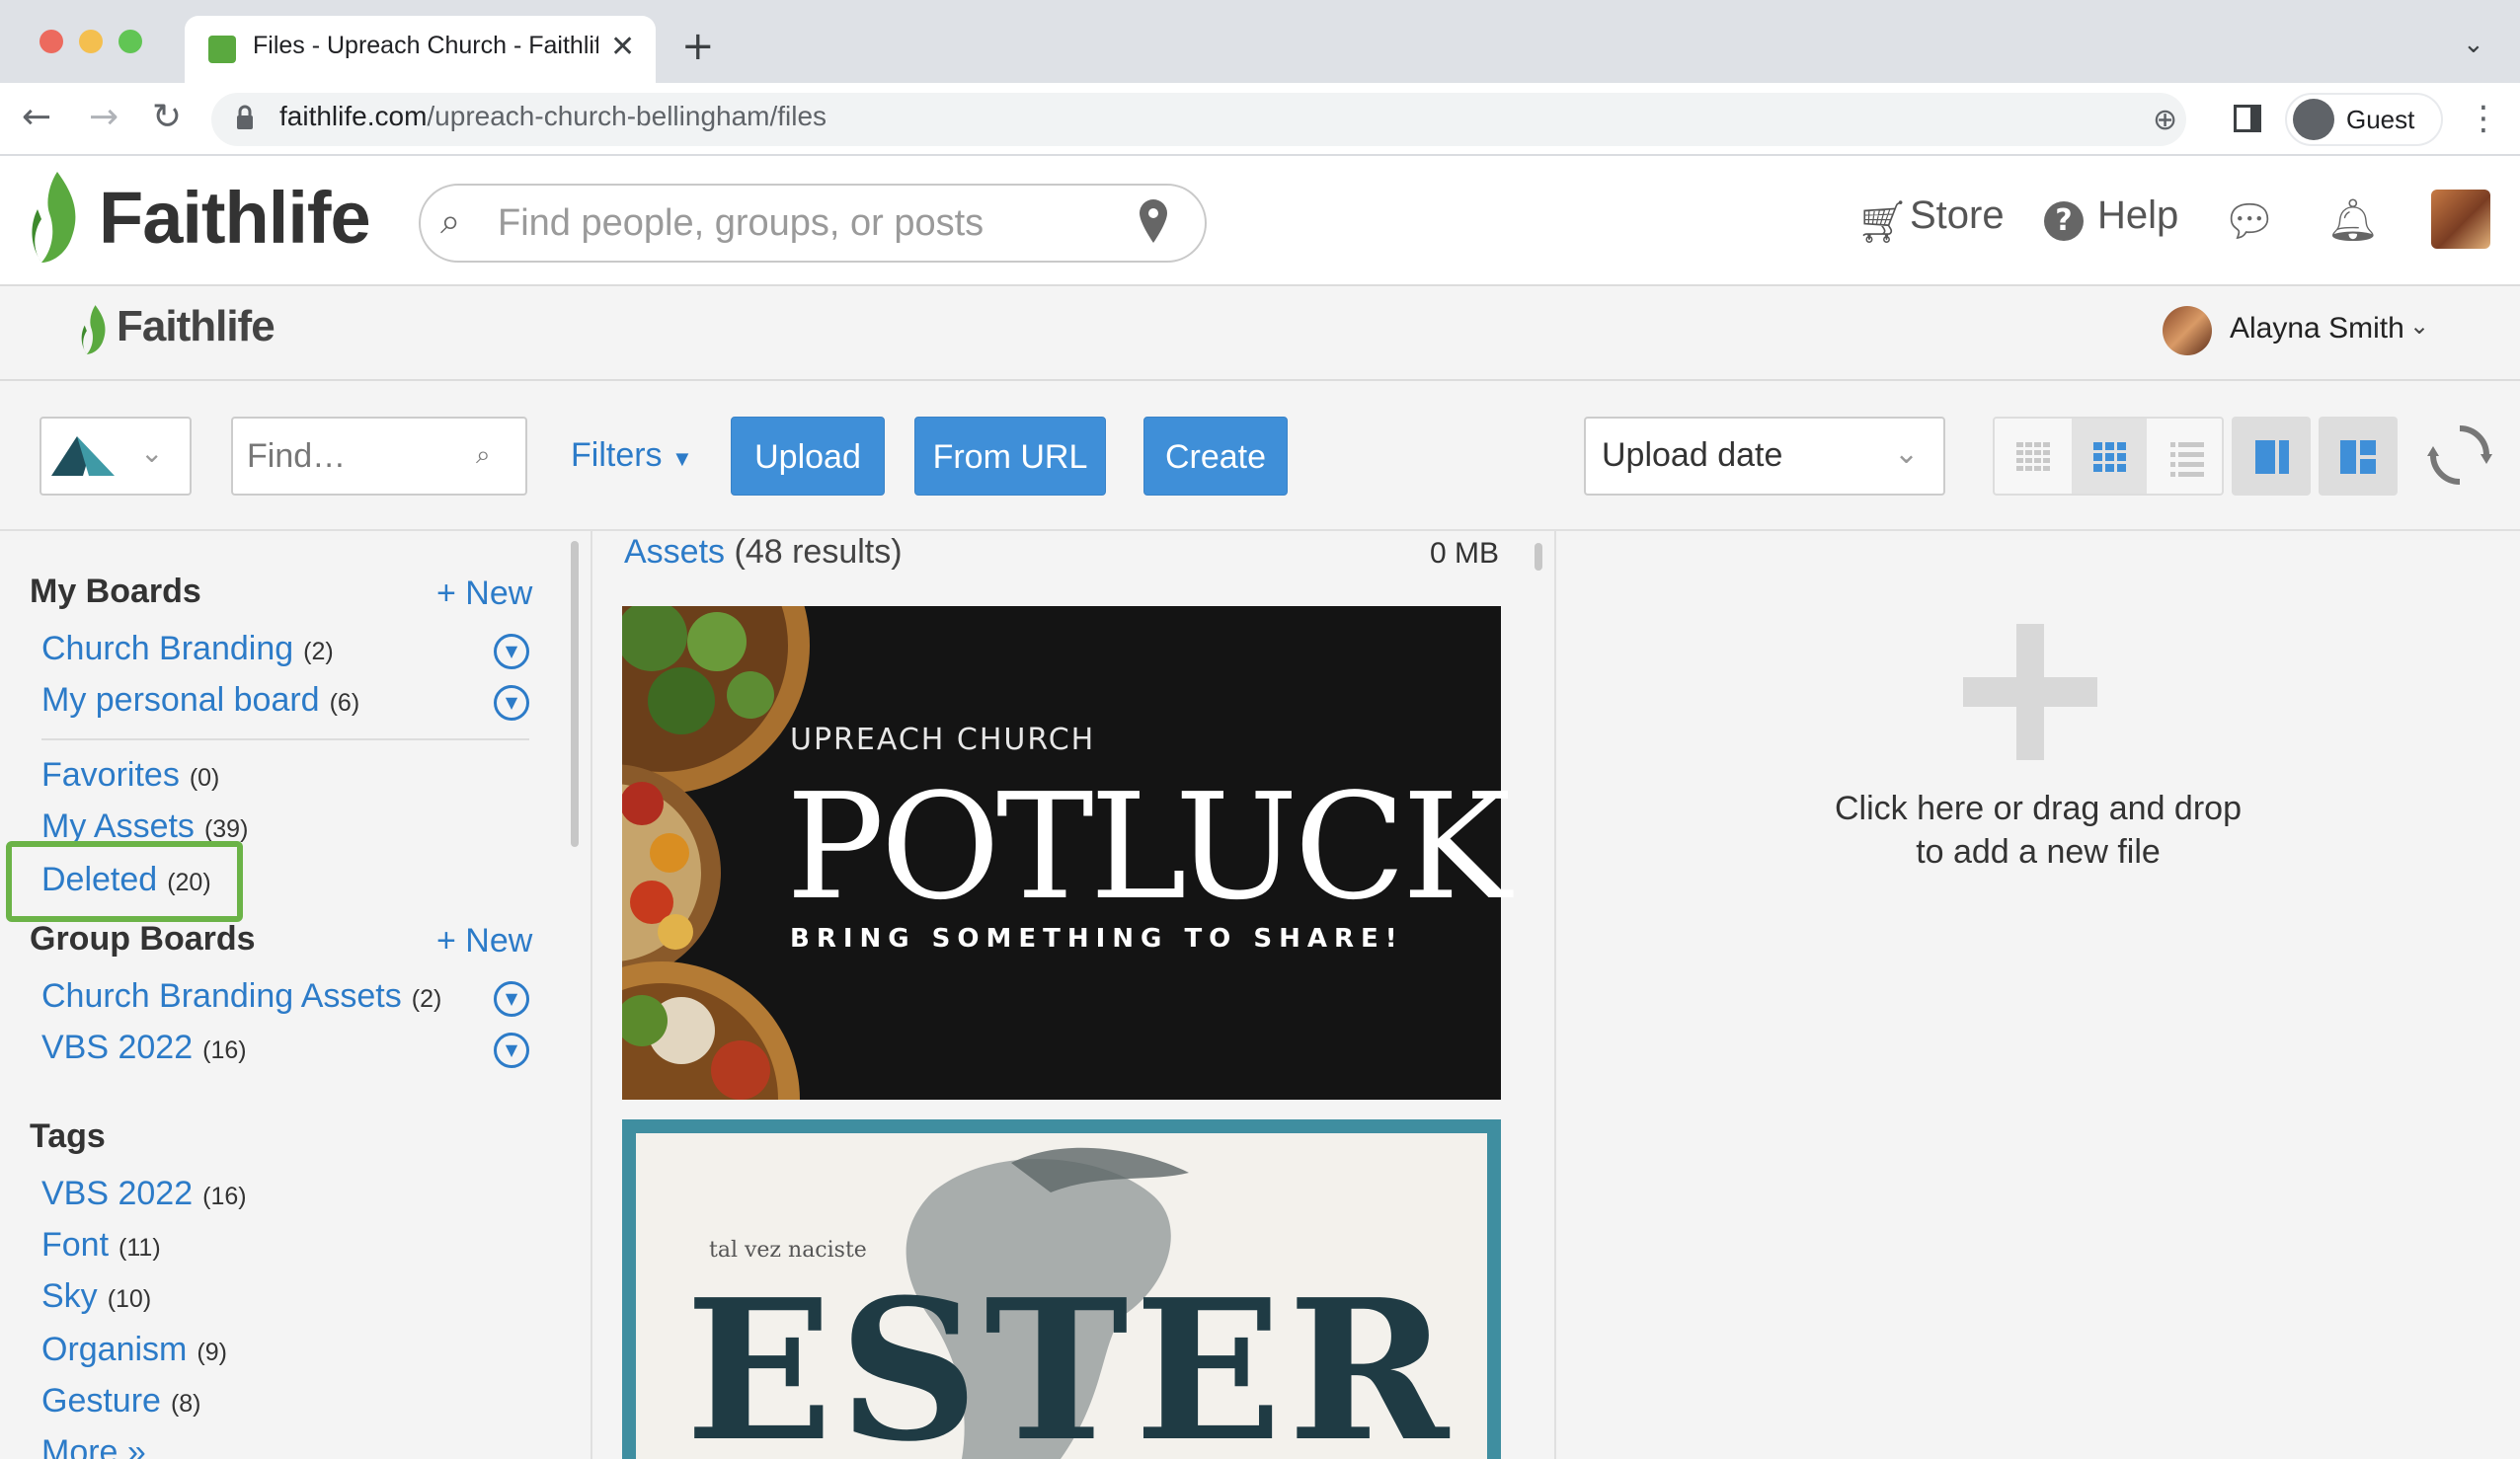  I want to click on tag-label: Organism, so click(114, 1349).